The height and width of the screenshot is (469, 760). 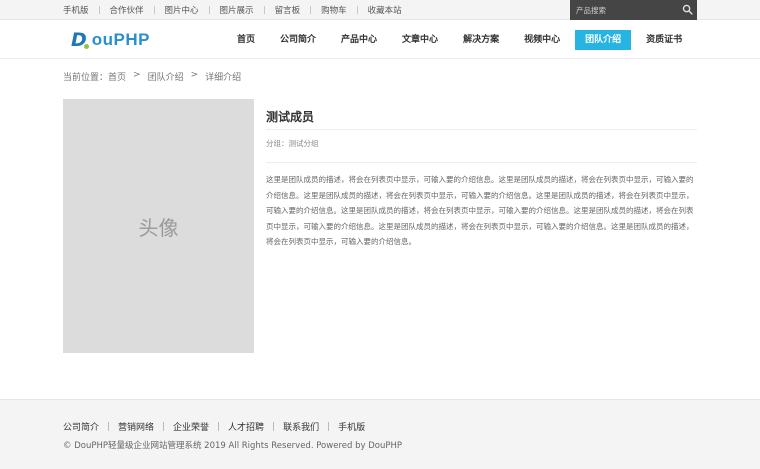 What do you see at coordinates (481, 40) in the screenshot?
I see `nav-solutions: 解决方案` at bounding box center [481, 40].